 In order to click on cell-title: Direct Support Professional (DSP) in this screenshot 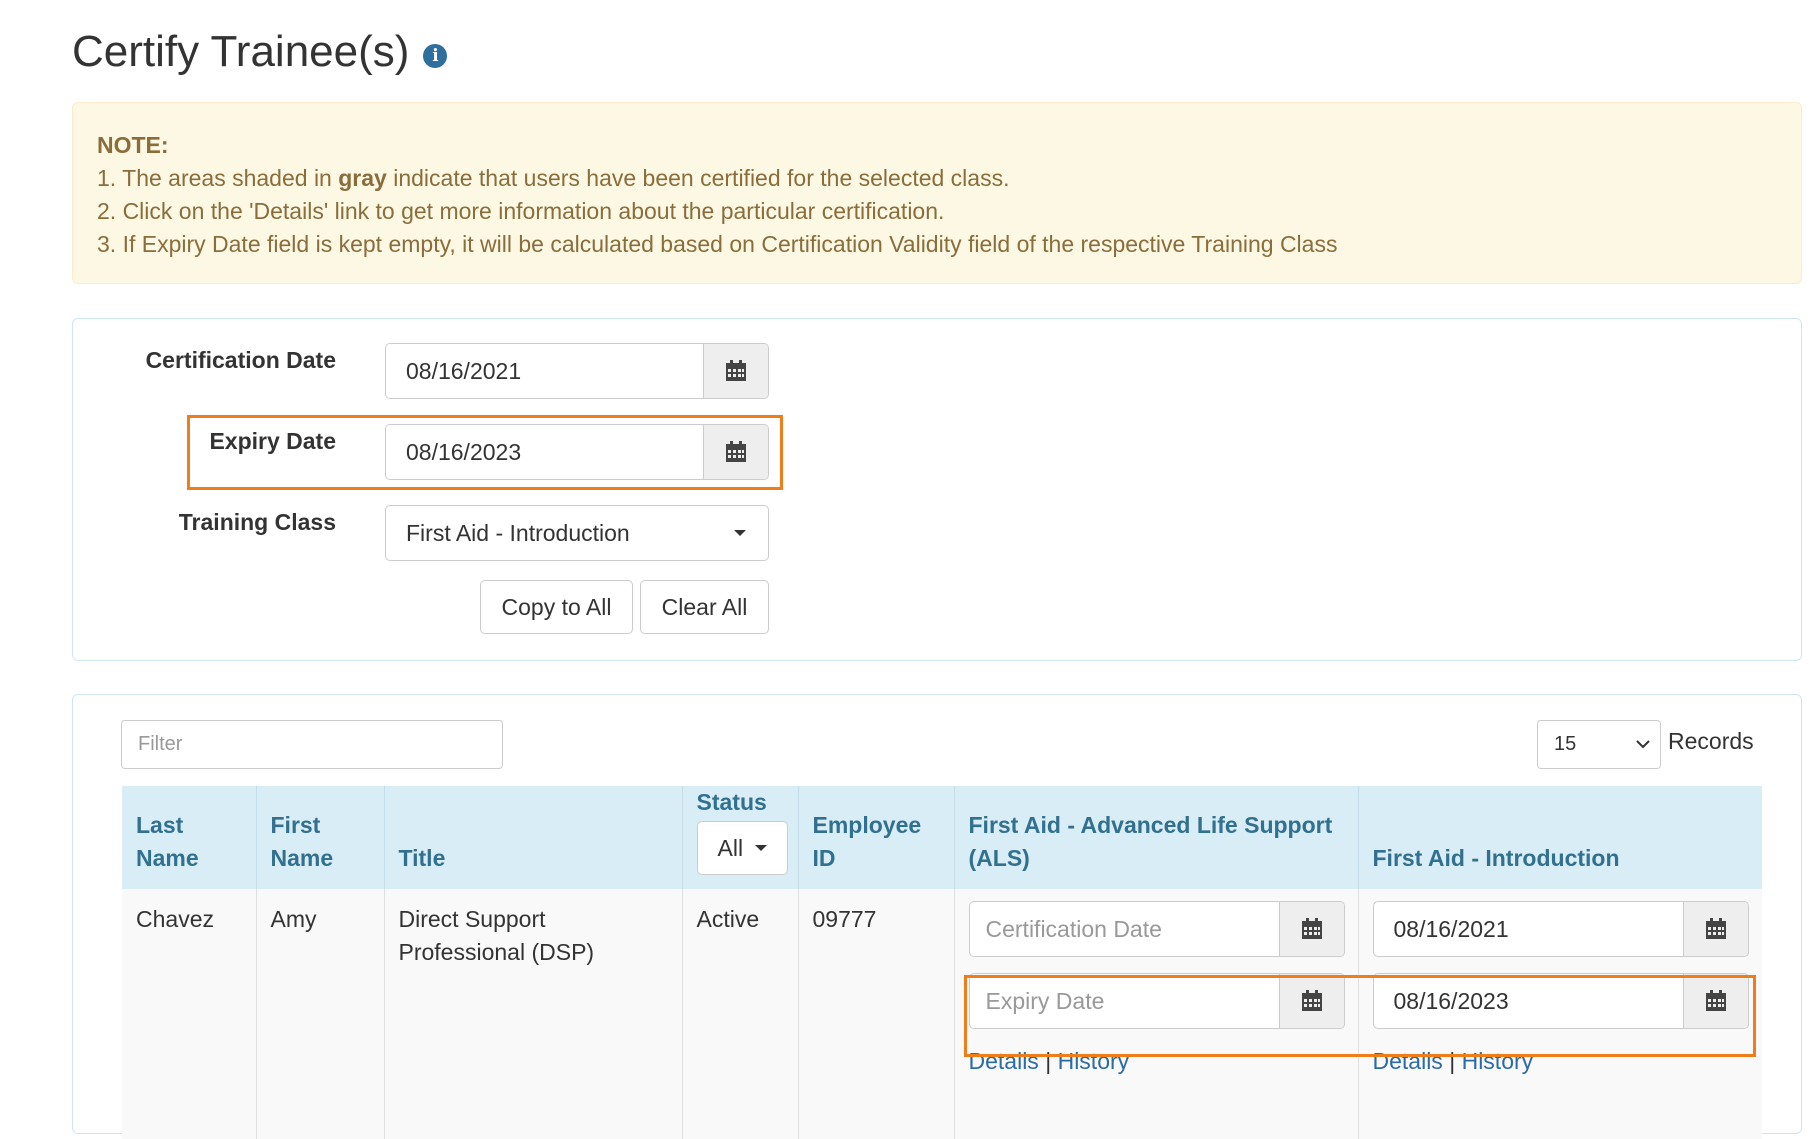, I will do `click(533, 1014)`.